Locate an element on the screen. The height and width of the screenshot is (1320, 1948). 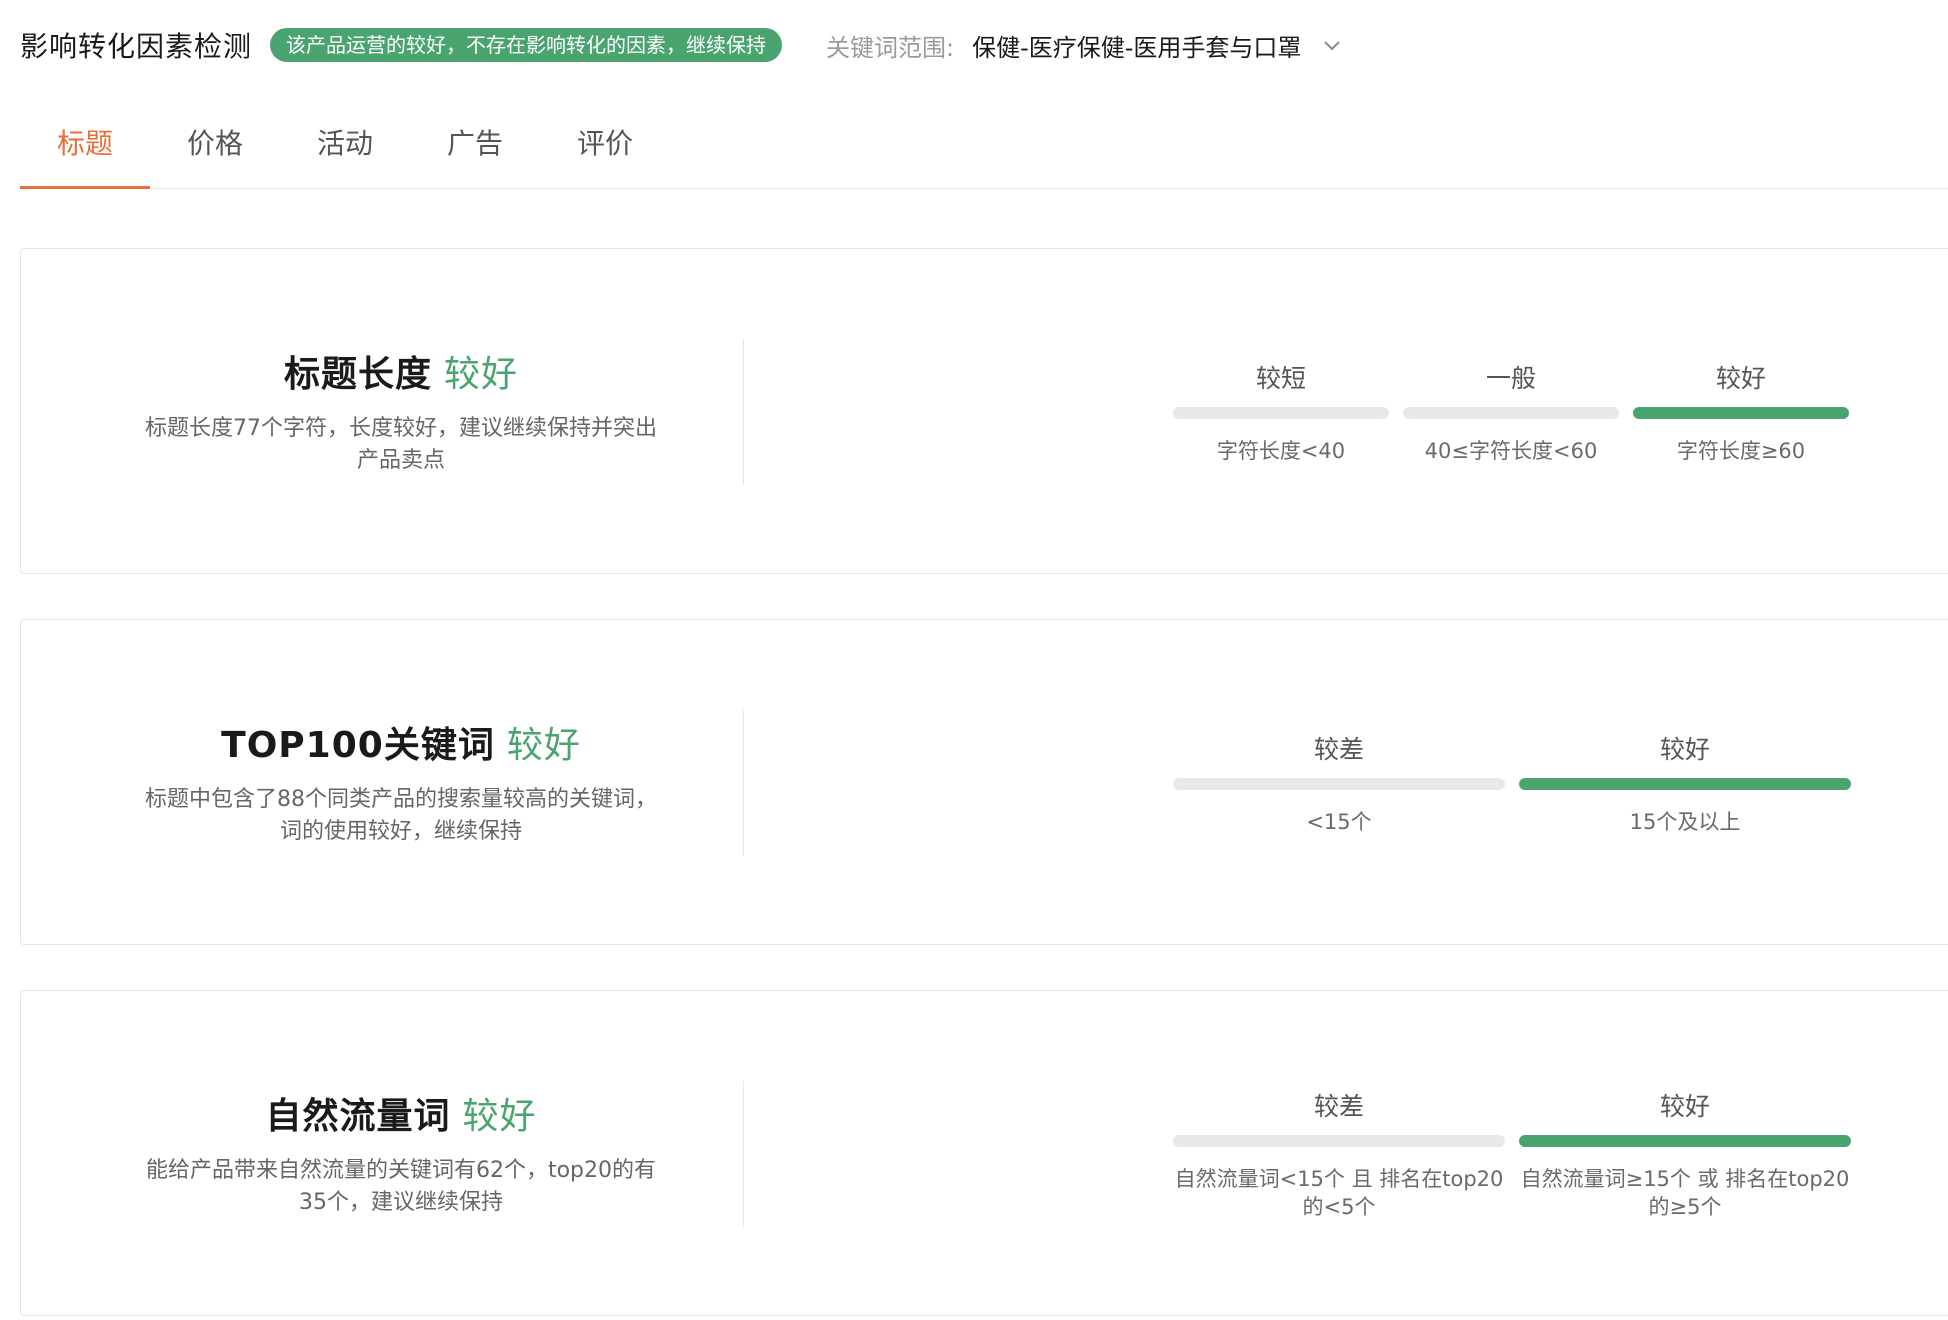
scale-level-condition: <15个 is located at coordinates (1339, 822).